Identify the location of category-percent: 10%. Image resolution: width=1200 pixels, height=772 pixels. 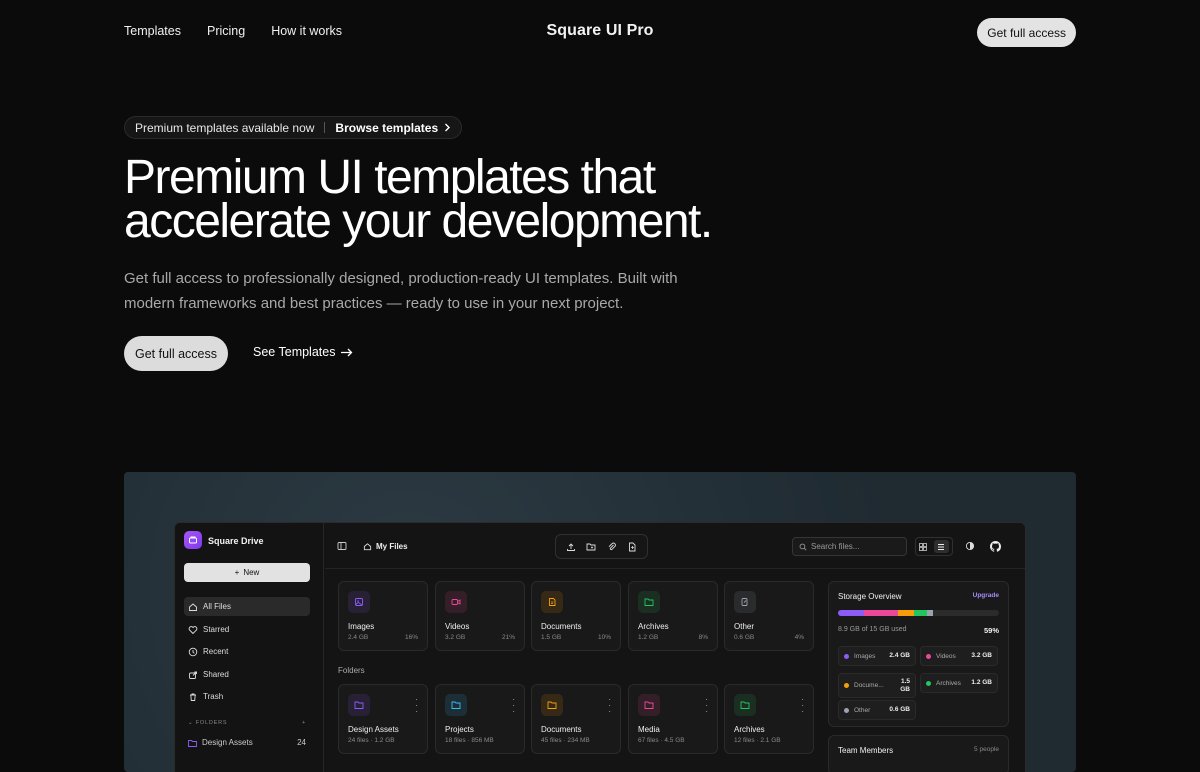
(604, 637).